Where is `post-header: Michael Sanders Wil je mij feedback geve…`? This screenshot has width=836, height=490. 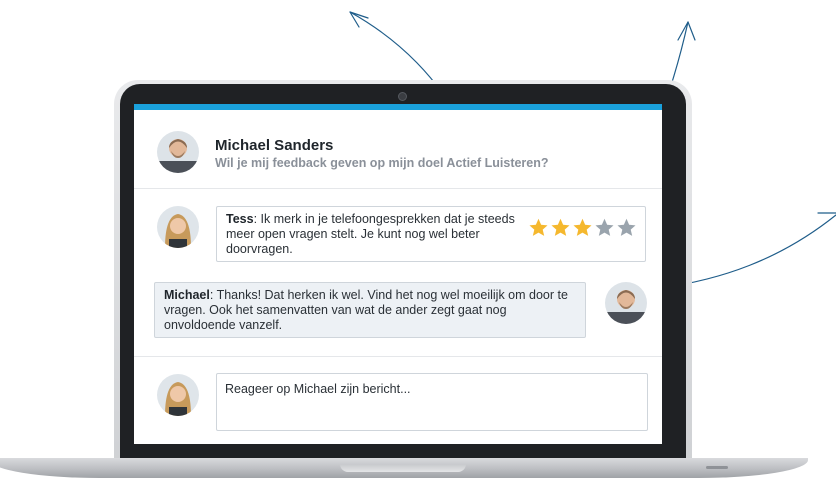 post-header: Michael Sanders Wil je mij feedback geve… is located at coordinates (398, 149).